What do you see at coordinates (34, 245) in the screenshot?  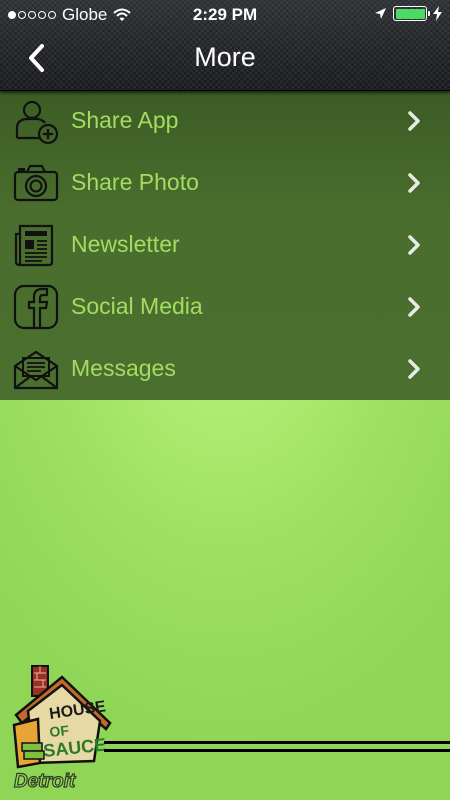 I see `newspaper-icon` at bounding box center [34, 245].